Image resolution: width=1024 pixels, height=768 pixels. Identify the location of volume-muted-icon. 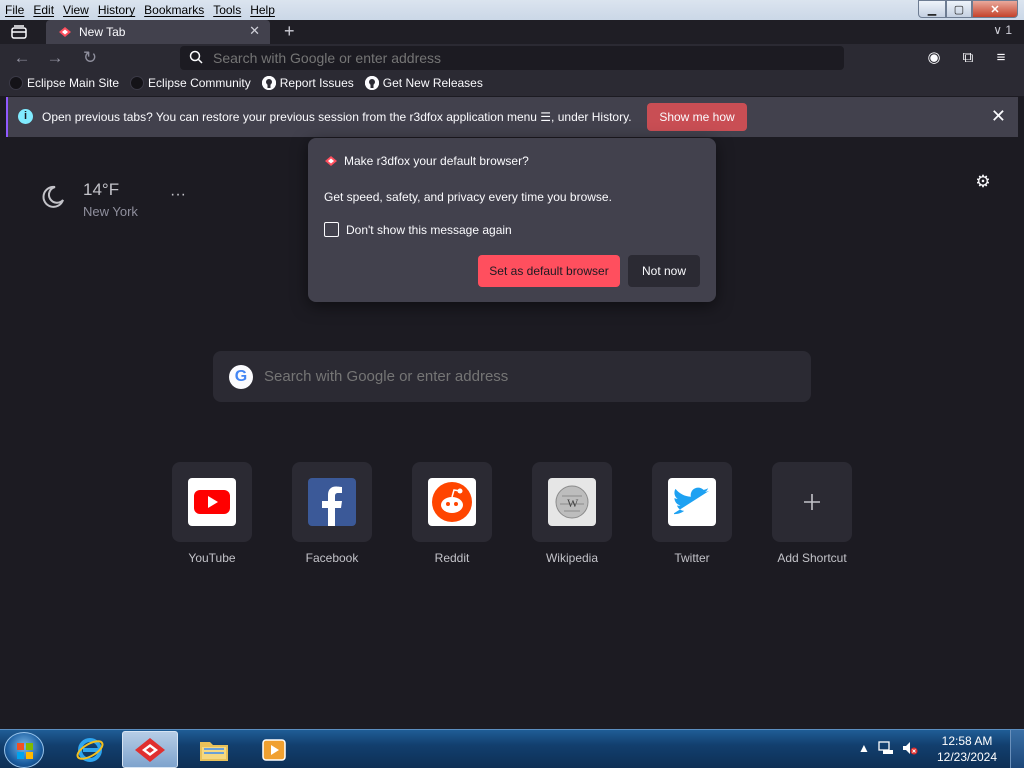
(910, 749).